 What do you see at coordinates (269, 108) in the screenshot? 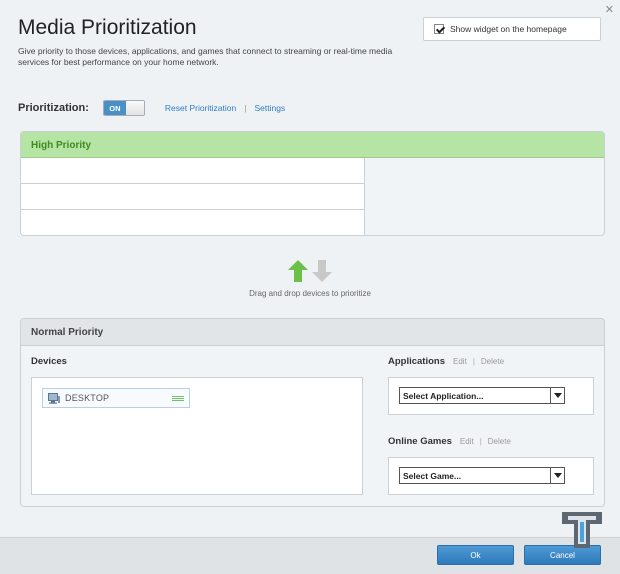
I see `settings-link: Settings` at bounding box center [269, 108].